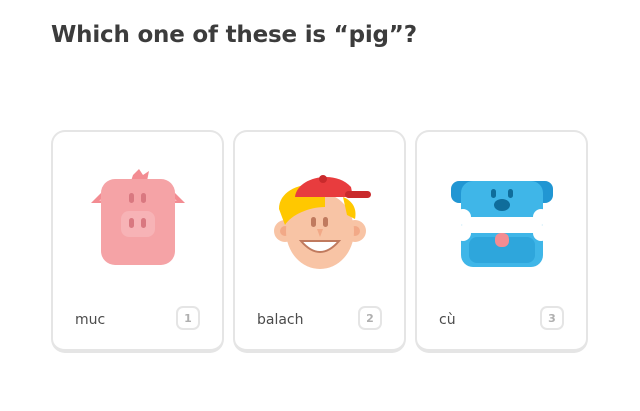  I want to click on choice-card-muc: muc 1, so click(137, 241).